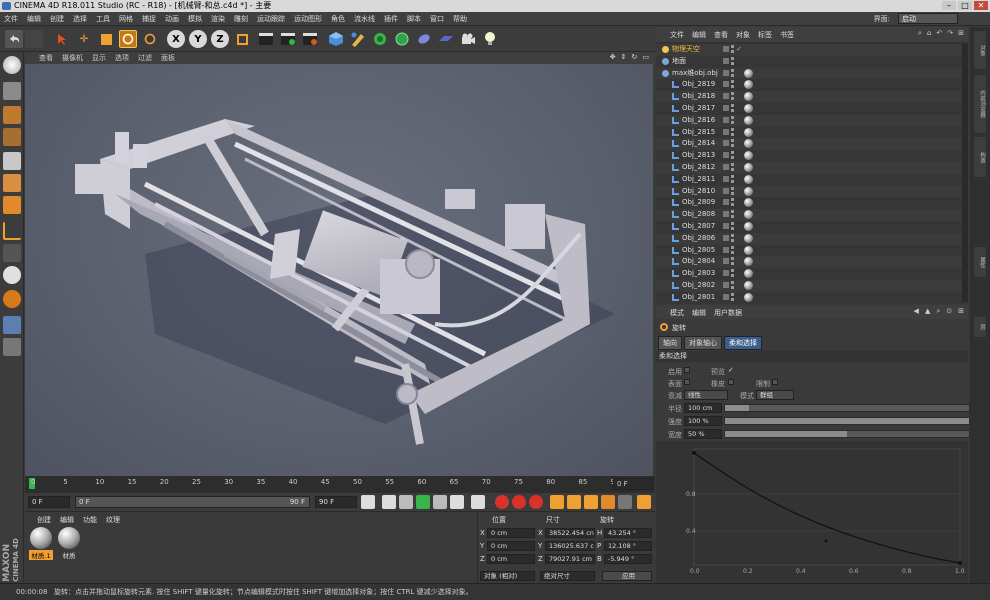 The height and width of the screenshot is (600, 990). What do you see at coordinates (67, 520) in the screenshot?
I see `material-menu-item: 编辑` at bounding box center [67, 520].